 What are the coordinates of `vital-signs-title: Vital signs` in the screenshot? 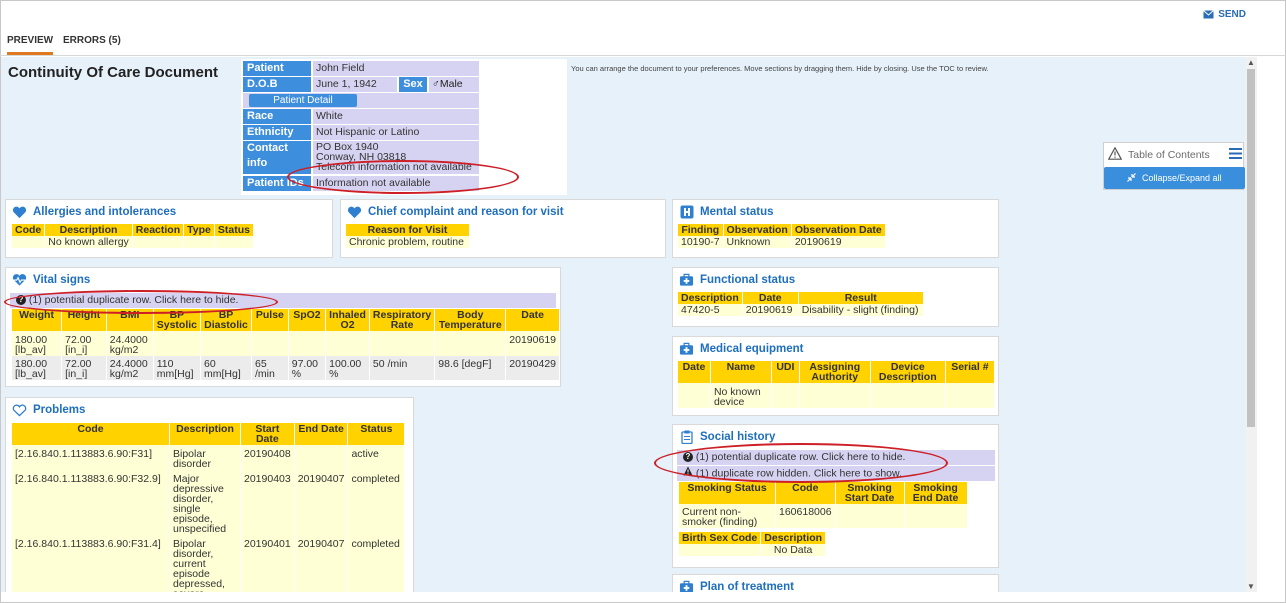 It's located at (61, 280).